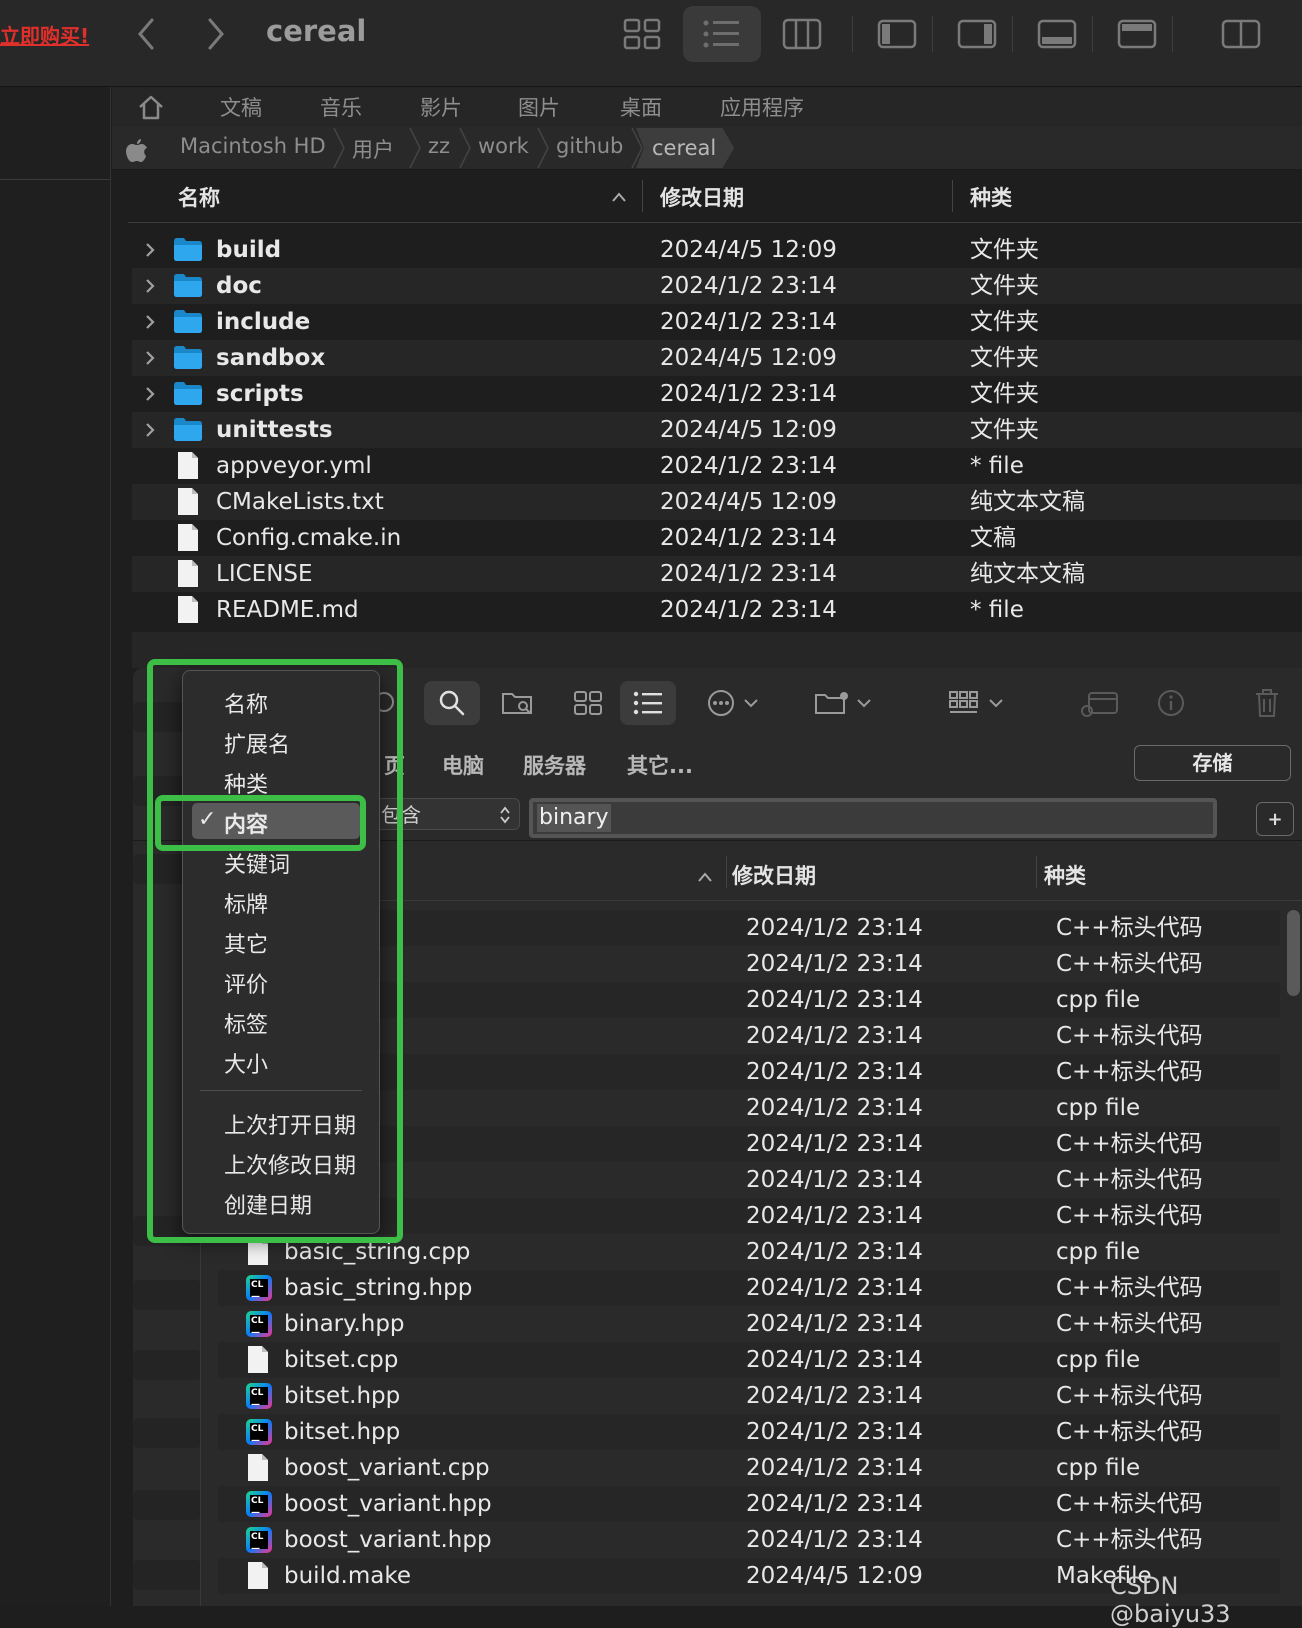  I want to click on new-folder-button, so click(845, 703).